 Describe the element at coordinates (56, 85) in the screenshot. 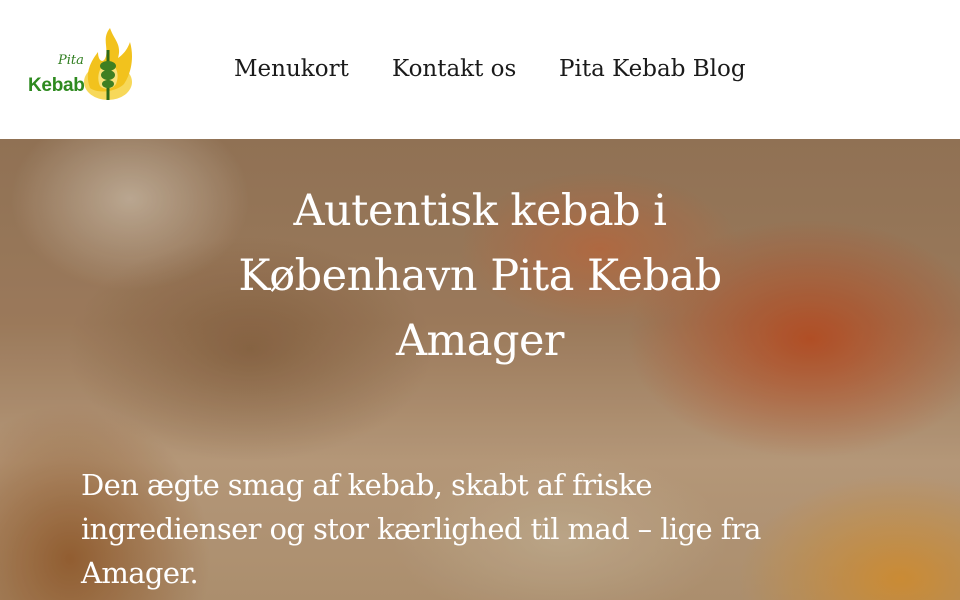

I see `logo-wordmark: Kebab` at that location.